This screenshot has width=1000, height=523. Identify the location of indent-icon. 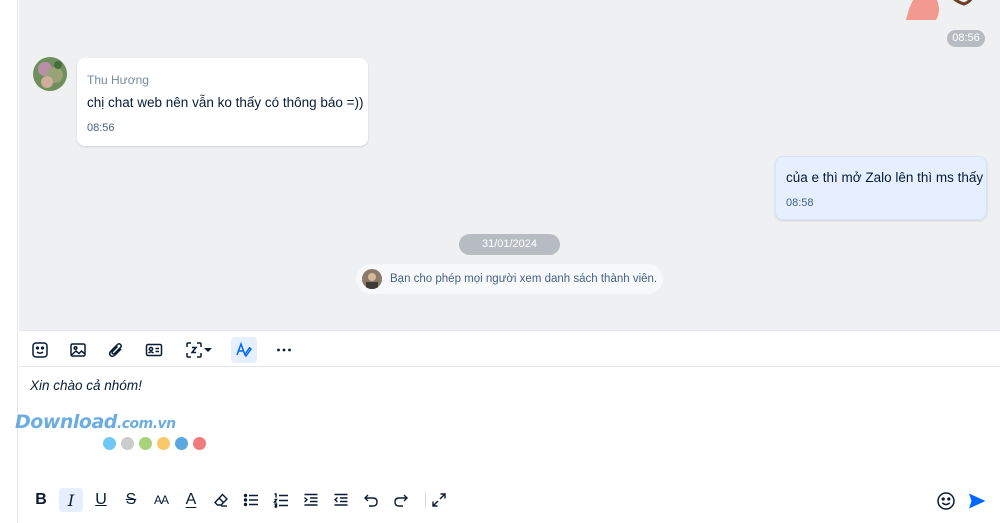
(311, 500).